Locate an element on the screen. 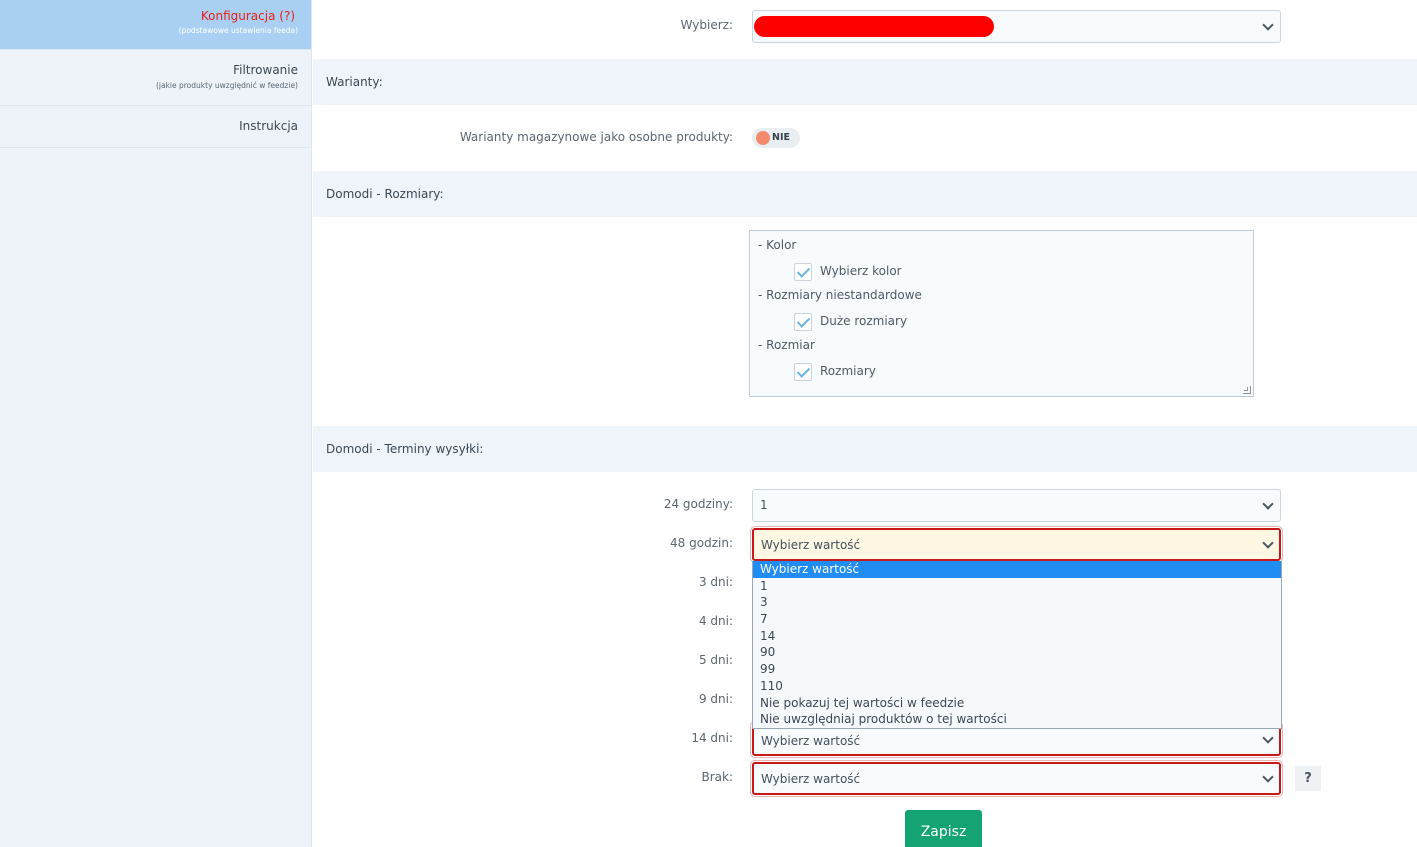  shipping-label-4d: 4 dni: is located at coordinates (715, 621).